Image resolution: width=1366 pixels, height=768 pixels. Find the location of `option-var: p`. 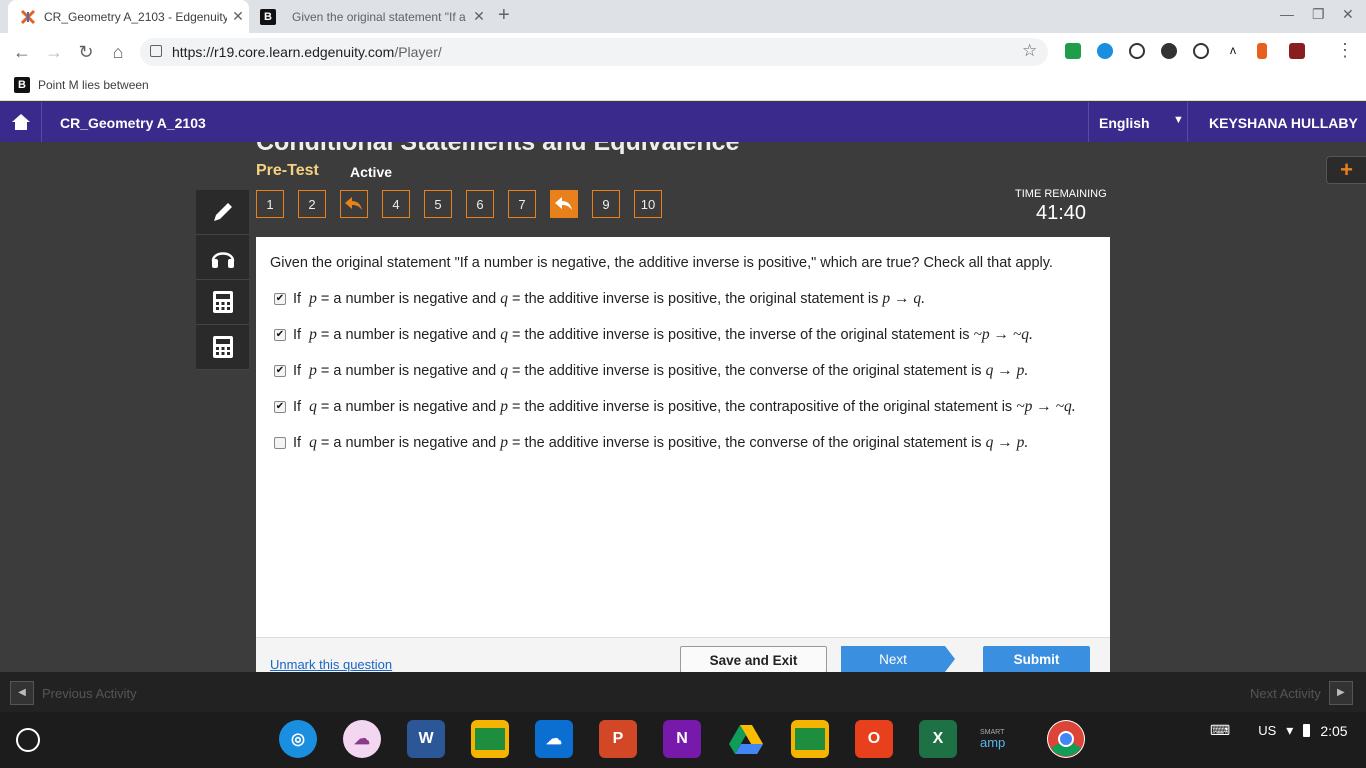

option-var: p is located at coordinates (313, 334).